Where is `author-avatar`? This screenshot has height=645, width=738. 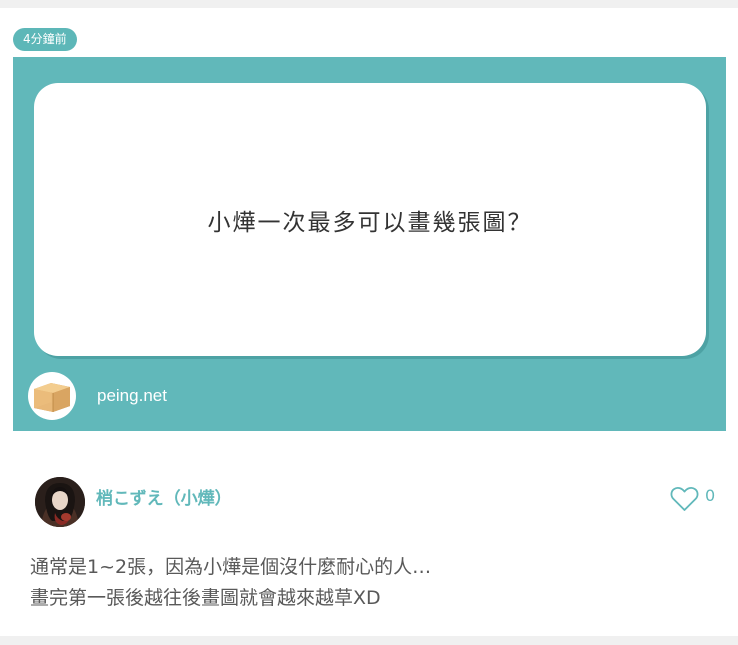 author-avatar is located at coordinates (60, 502).